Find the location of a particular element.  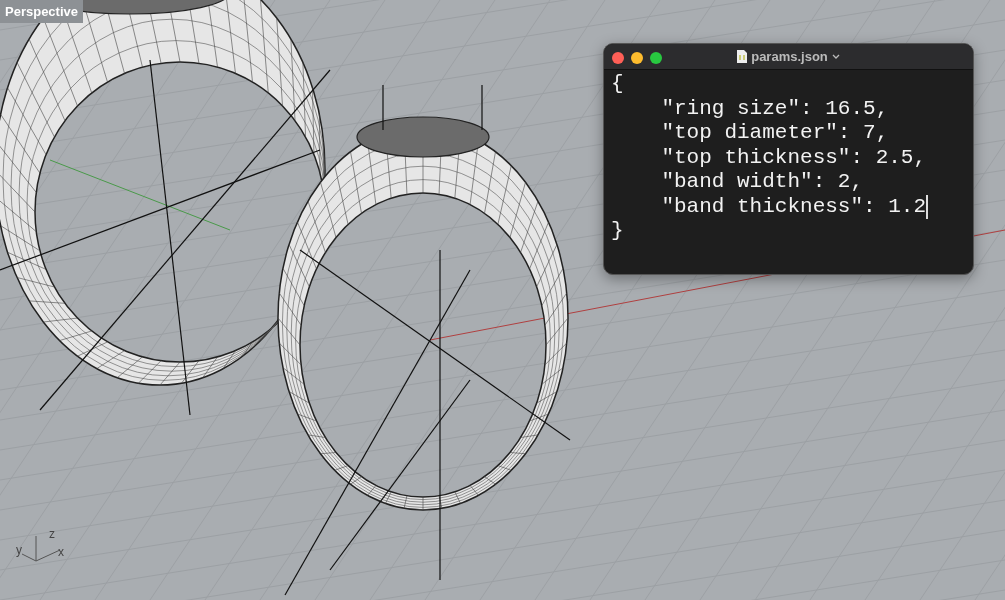

zoom-button is located at coordinates (656, 58).